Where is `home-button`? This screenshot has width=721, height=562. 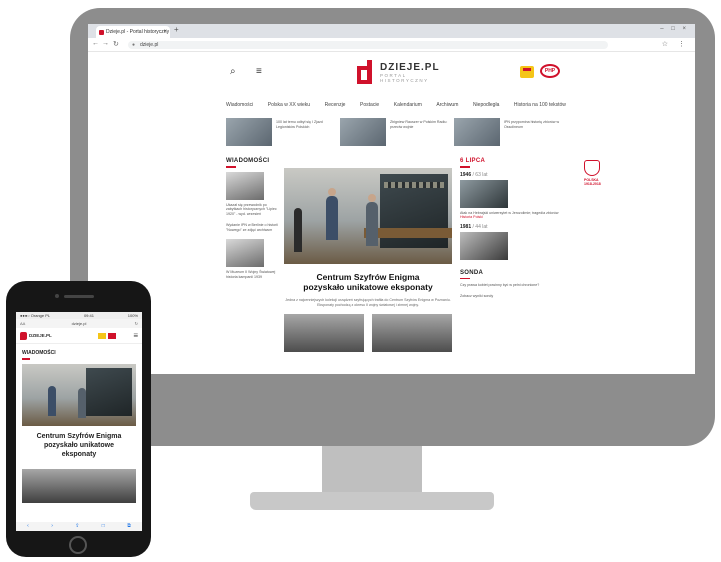 home-button is located at coordinates (78, 545).